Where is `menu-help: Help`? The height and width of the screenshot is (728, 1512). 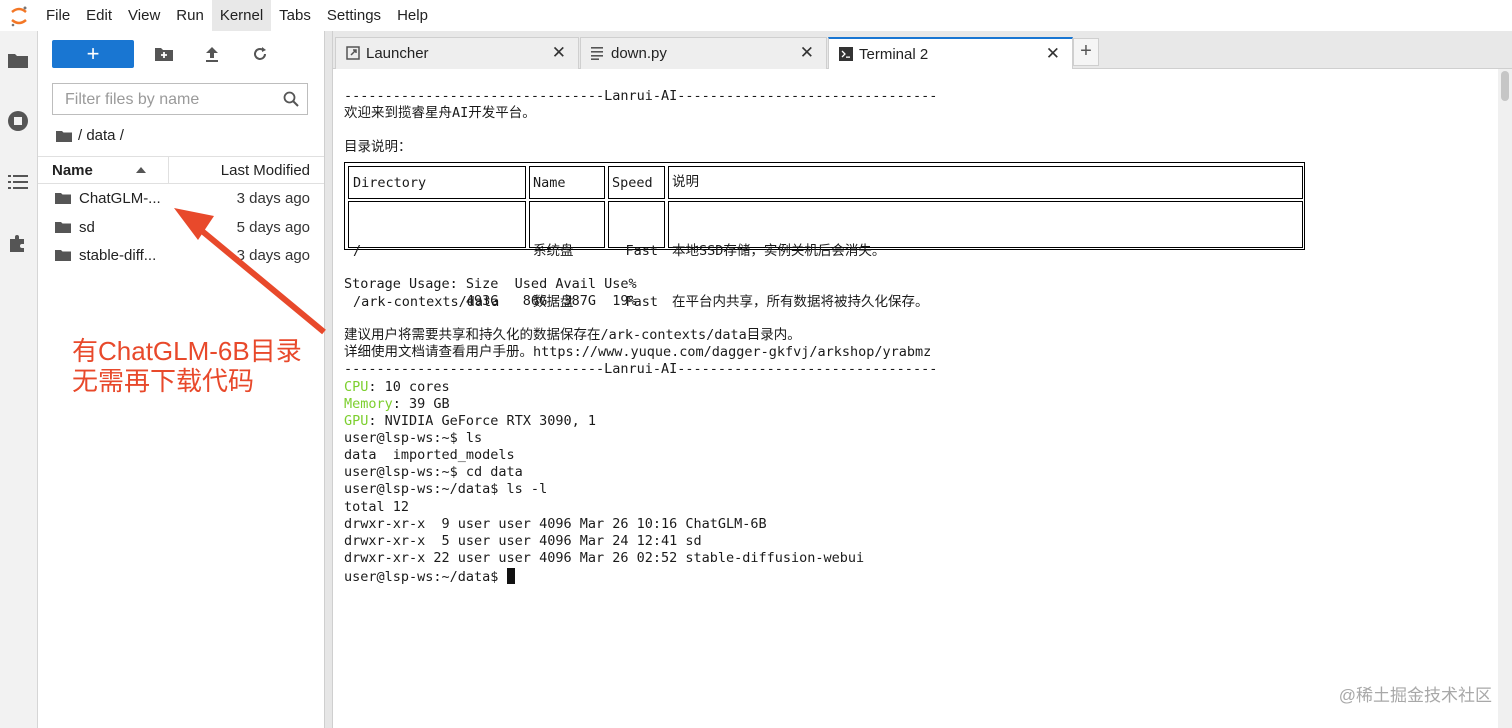 menu-help: Help is located at coordinates (412, 15).